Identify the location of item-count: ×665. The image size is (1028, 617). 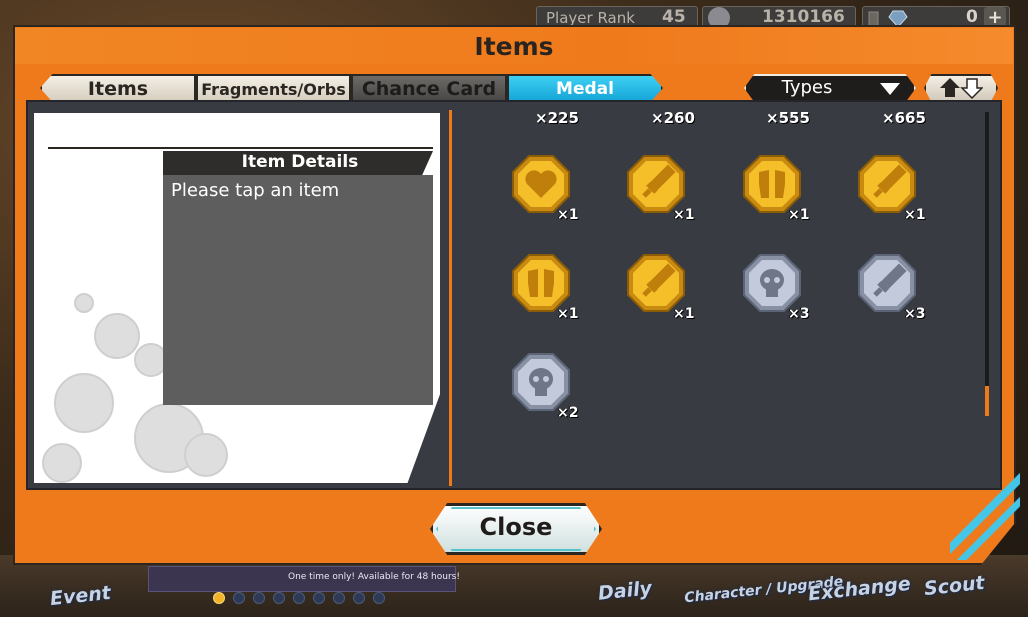
(904, 118).